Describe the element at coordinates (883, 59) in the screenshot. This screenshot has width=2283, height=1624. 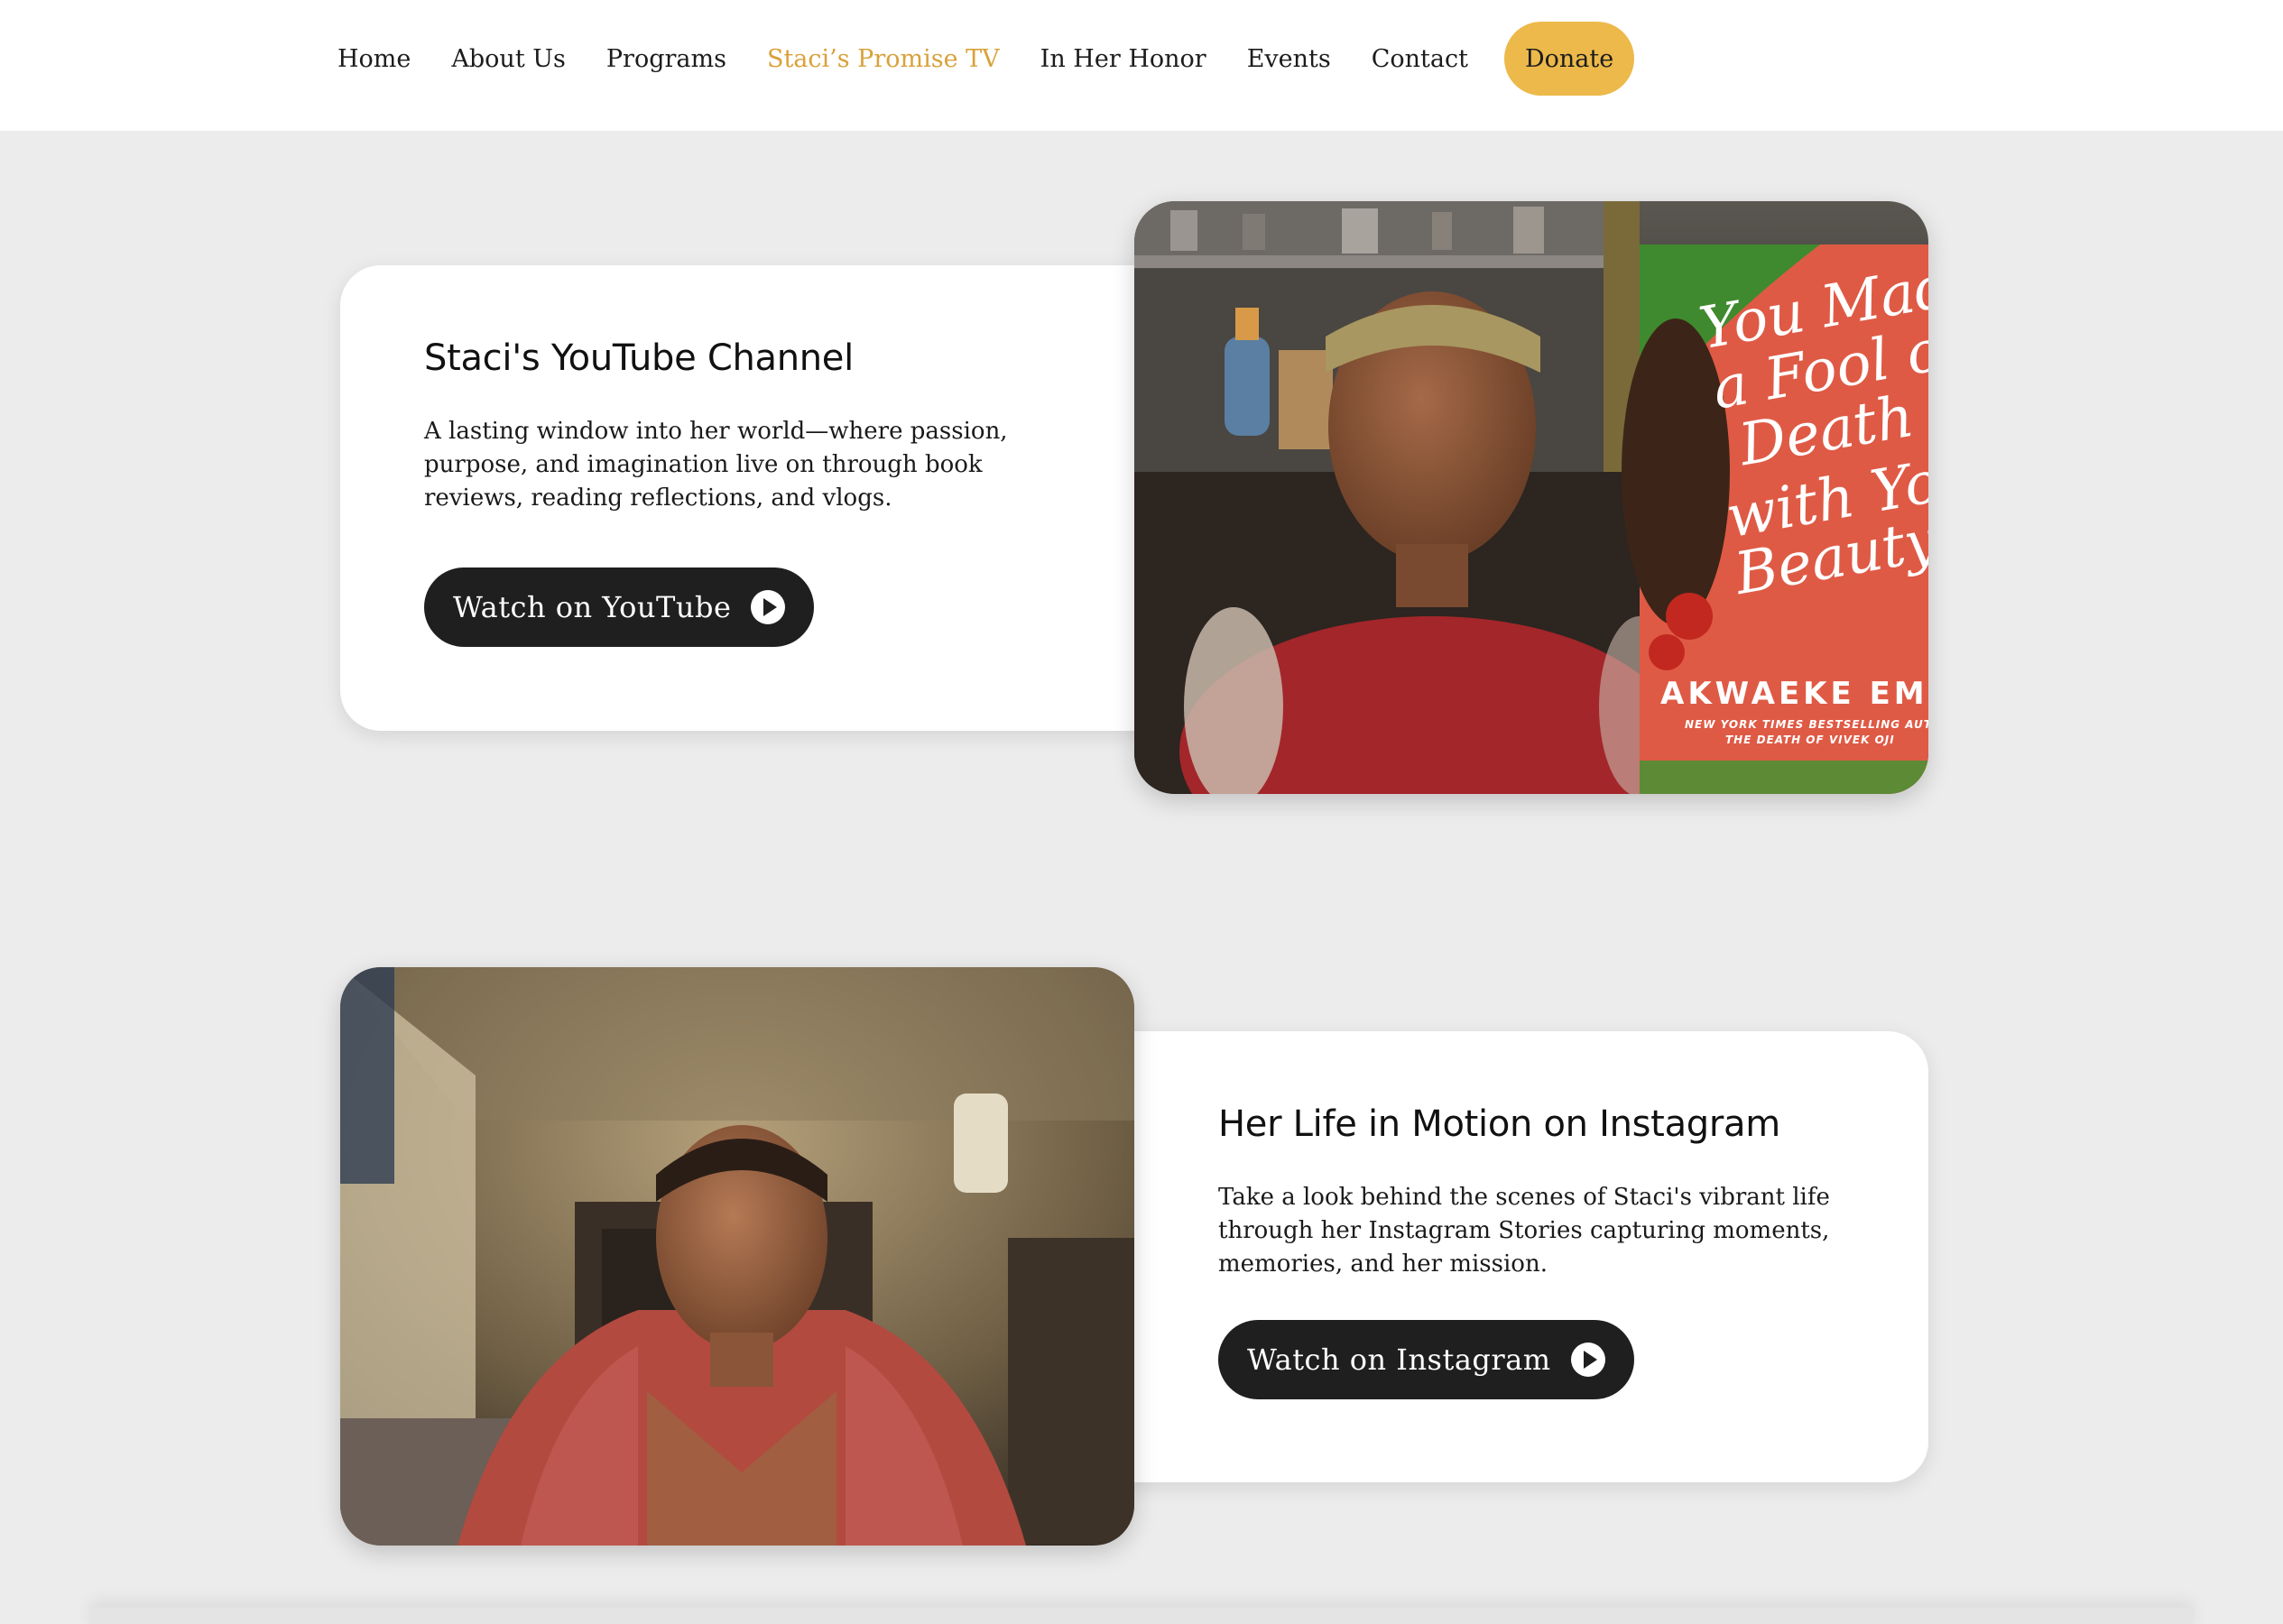
I see `nav-stacis-promise-tv: Staci’s Promise TV` at that location.